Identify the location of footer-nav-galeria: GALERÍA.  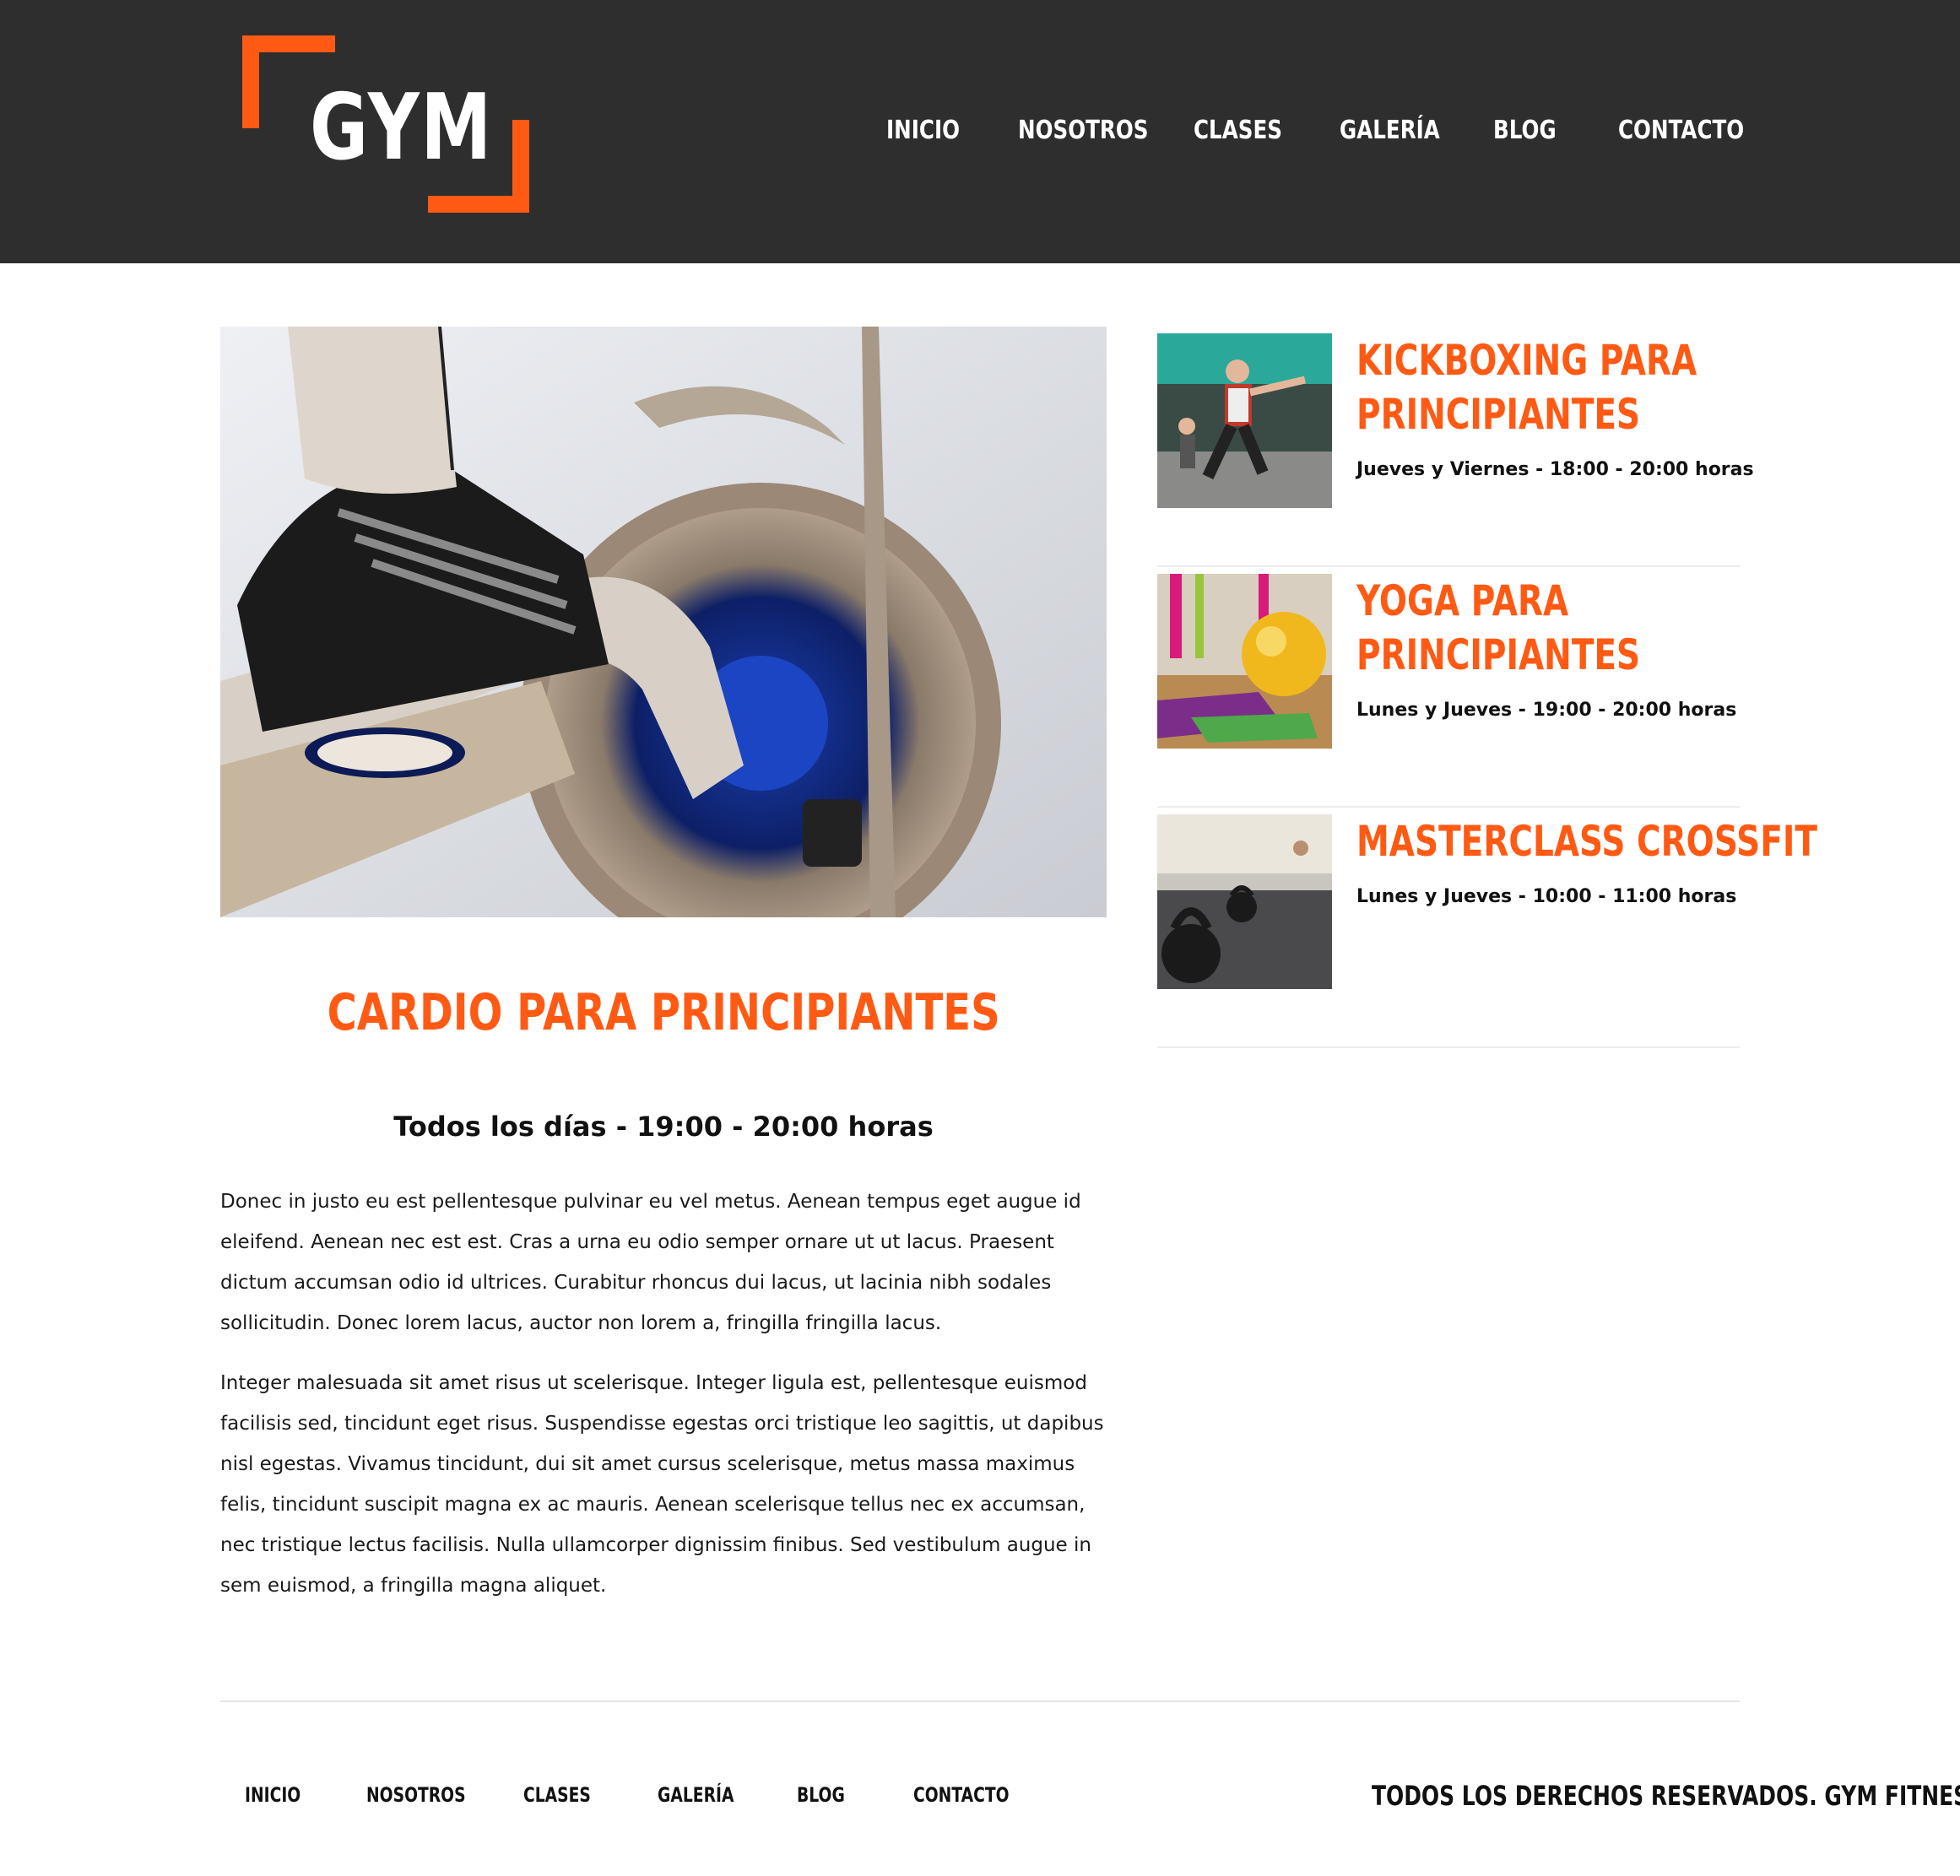
(696, 1795).